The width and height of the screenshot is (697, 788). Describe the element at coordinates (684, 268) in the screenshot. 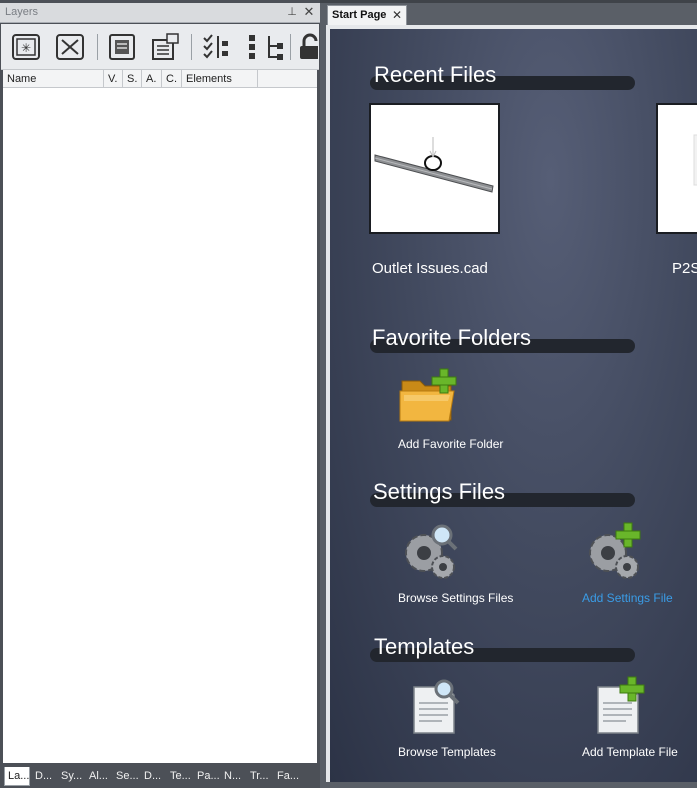

I see `recent-file-name: P2S` at that location.